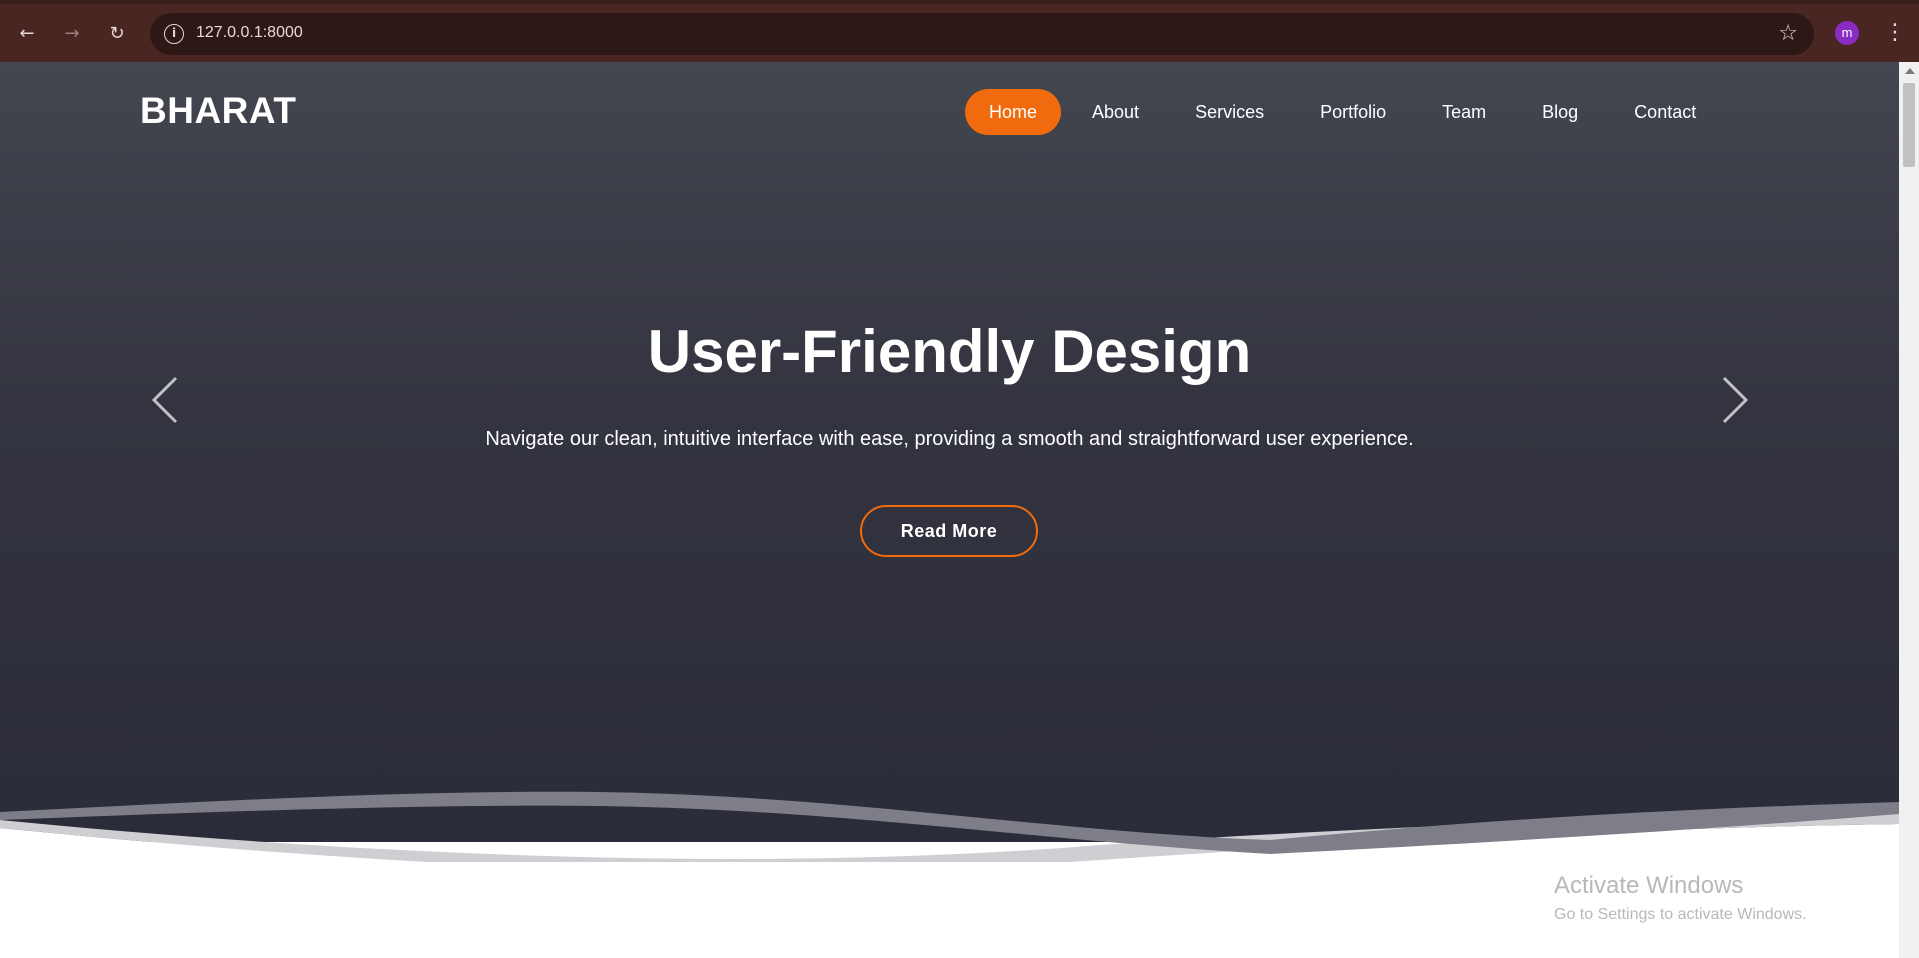  I want to click on watermark-subtitle: Go to Settings to activate Windows., so click(1680, 914).